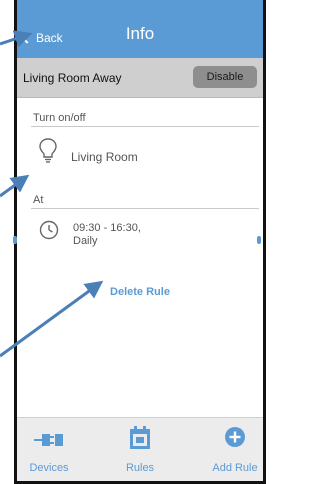  What do you see at coordinates (72, 78) in the screenshot?
I see `rule-name: Living Room Away` at bounding box center [72, 78].